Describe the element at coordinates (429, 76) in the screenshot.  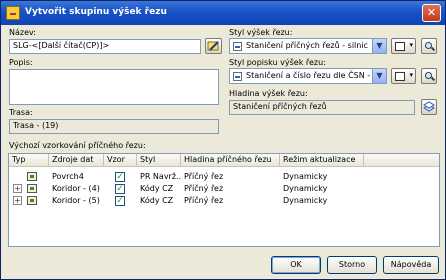
I see `label-style-pick-button` at that location.